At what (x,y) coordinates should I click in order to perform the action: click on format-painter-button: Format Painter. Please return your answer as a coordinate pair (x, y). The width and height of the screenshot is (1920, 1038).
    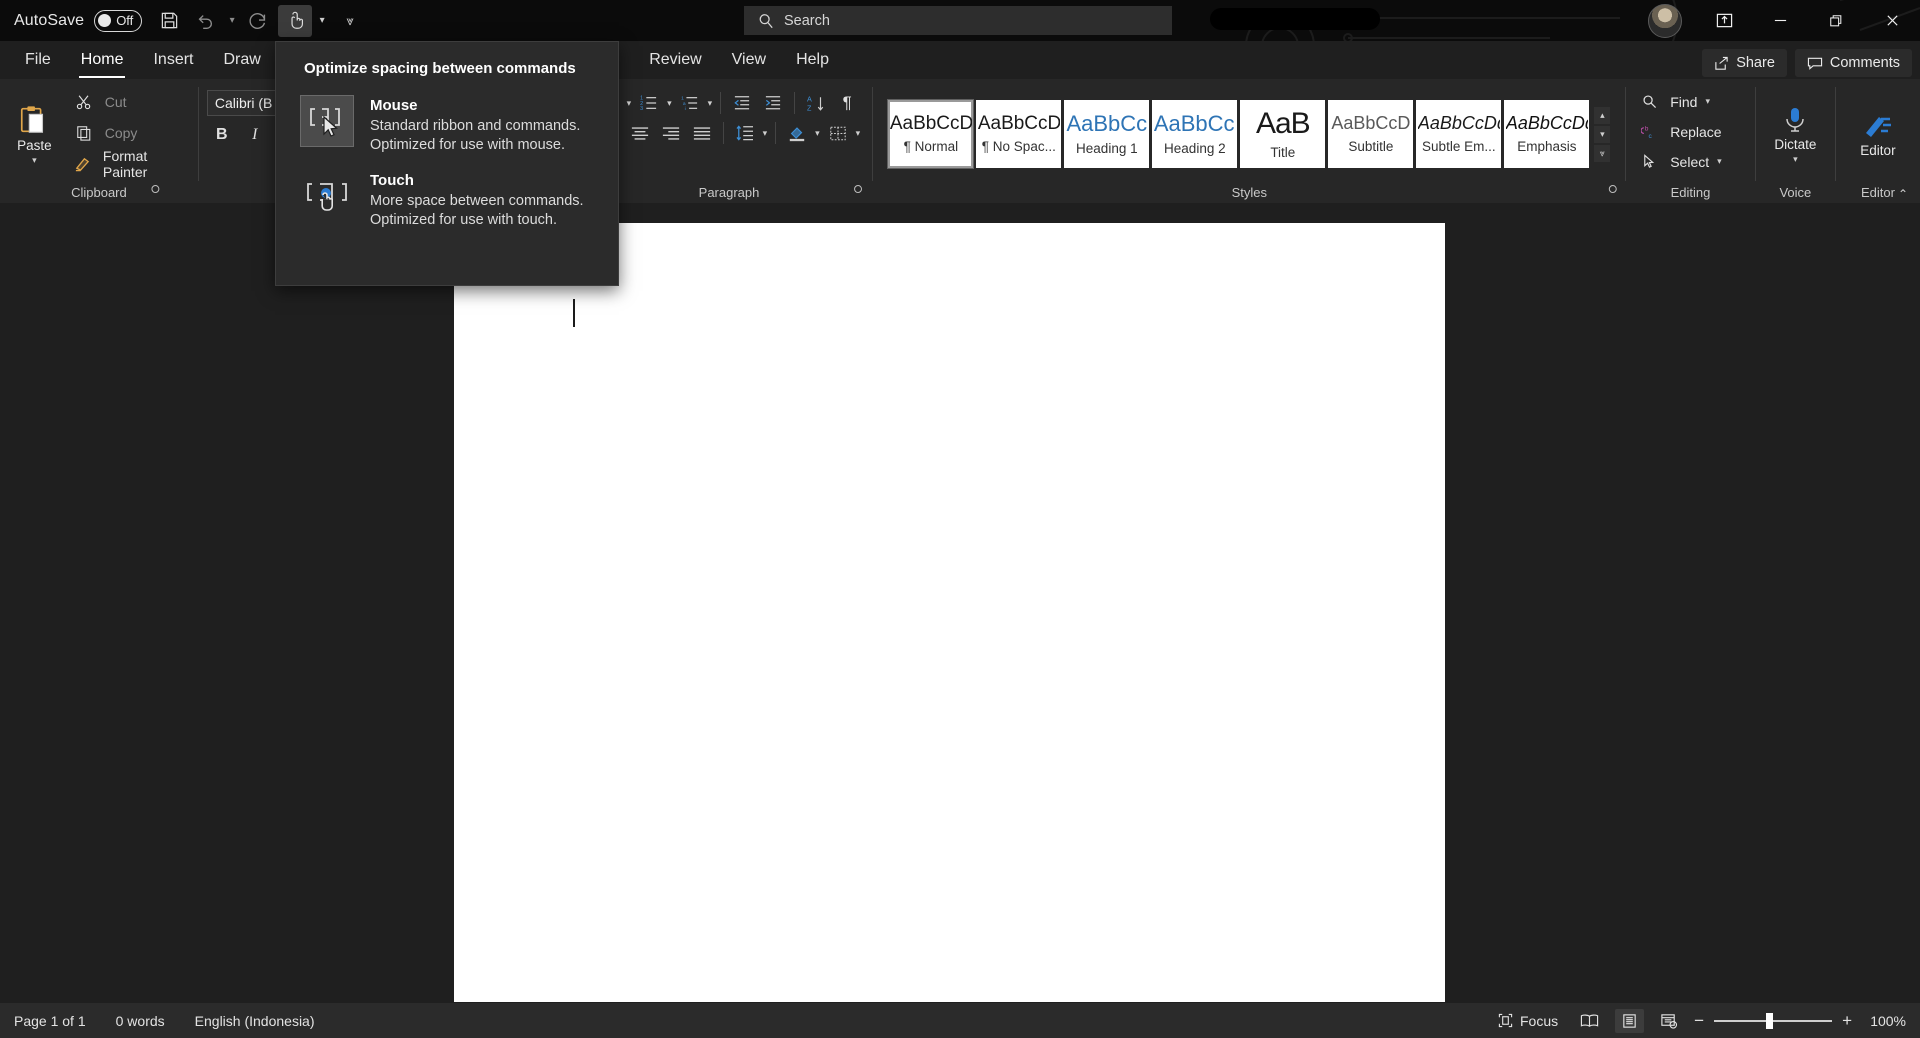
    Looking at the image, I should click on (129, 164).